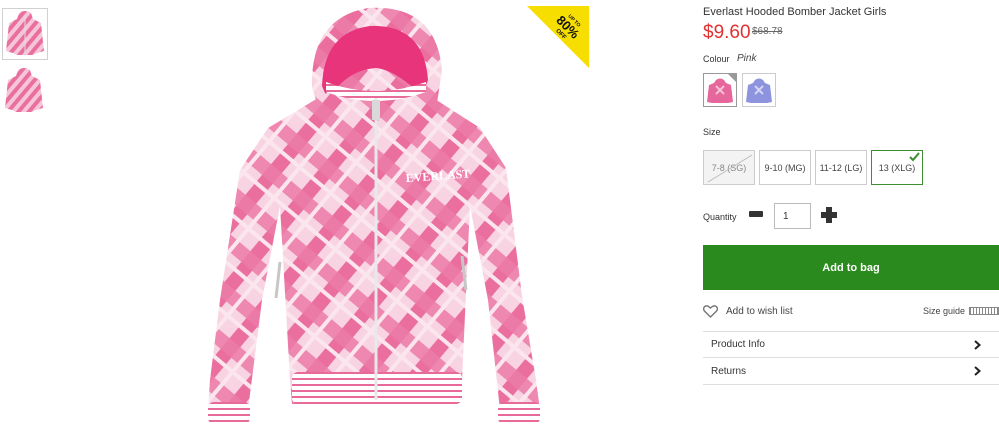  Describe the element at coordinates (727, 32) in the screenshot. I see `current-price: $9.60` at that location.